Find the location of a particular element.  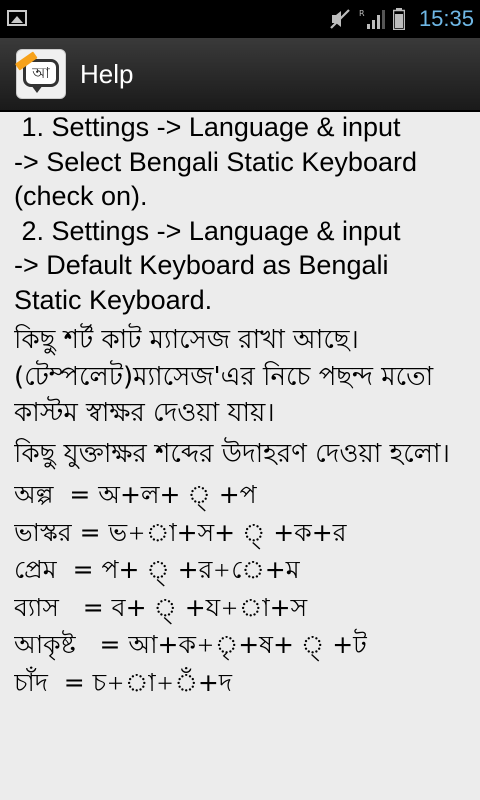

page-title: Help is located at coordinates (107, 73).